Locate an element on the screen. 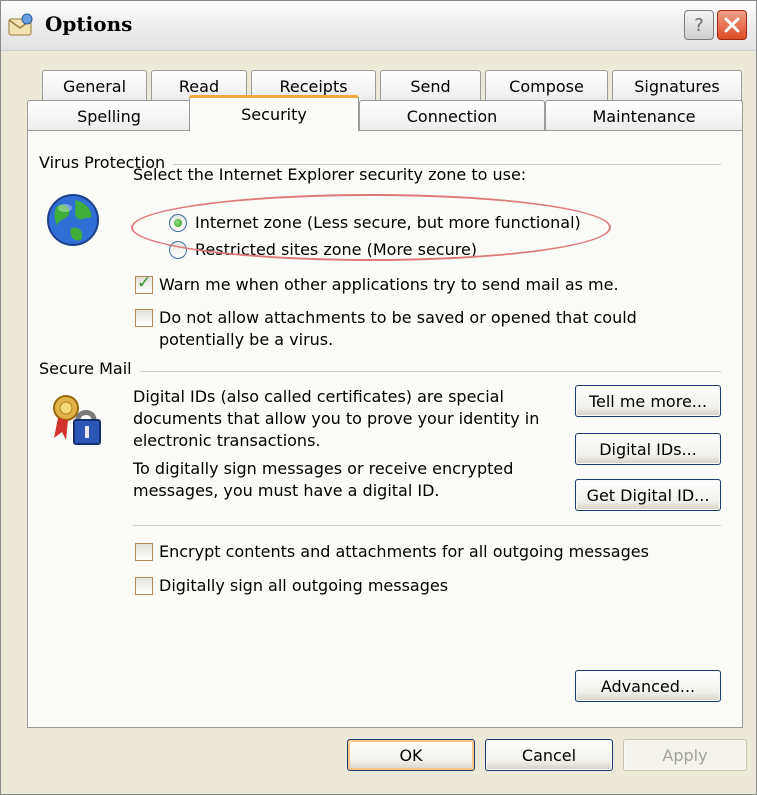 This screenshot has height=795, width=757. close-icon is located at coordinates (732, 25).